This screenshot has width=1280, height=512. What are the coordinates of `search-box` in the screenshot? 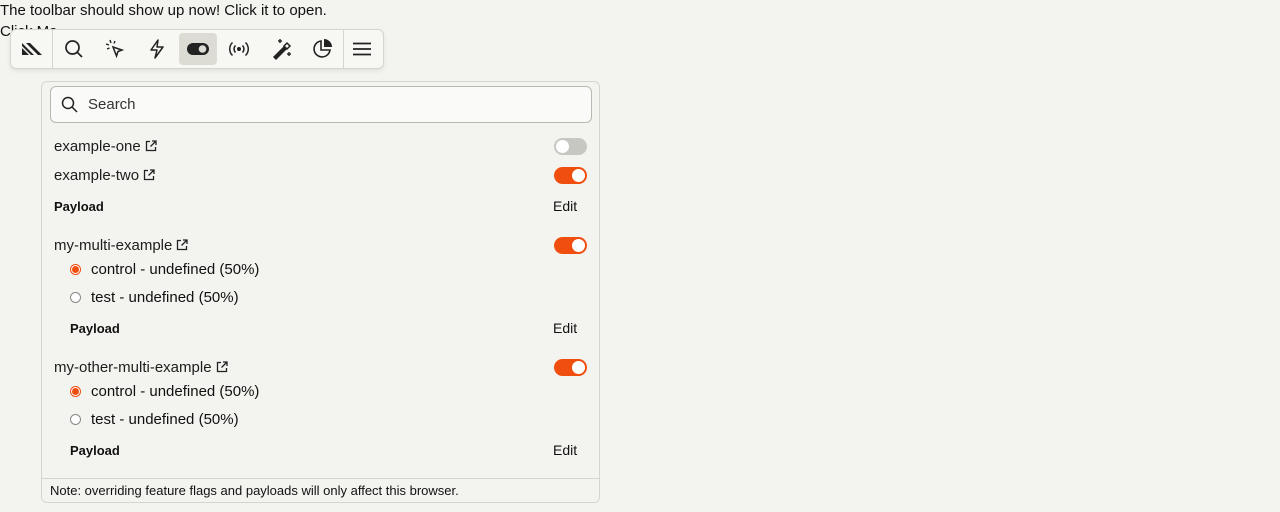 It's located at (321, 104).